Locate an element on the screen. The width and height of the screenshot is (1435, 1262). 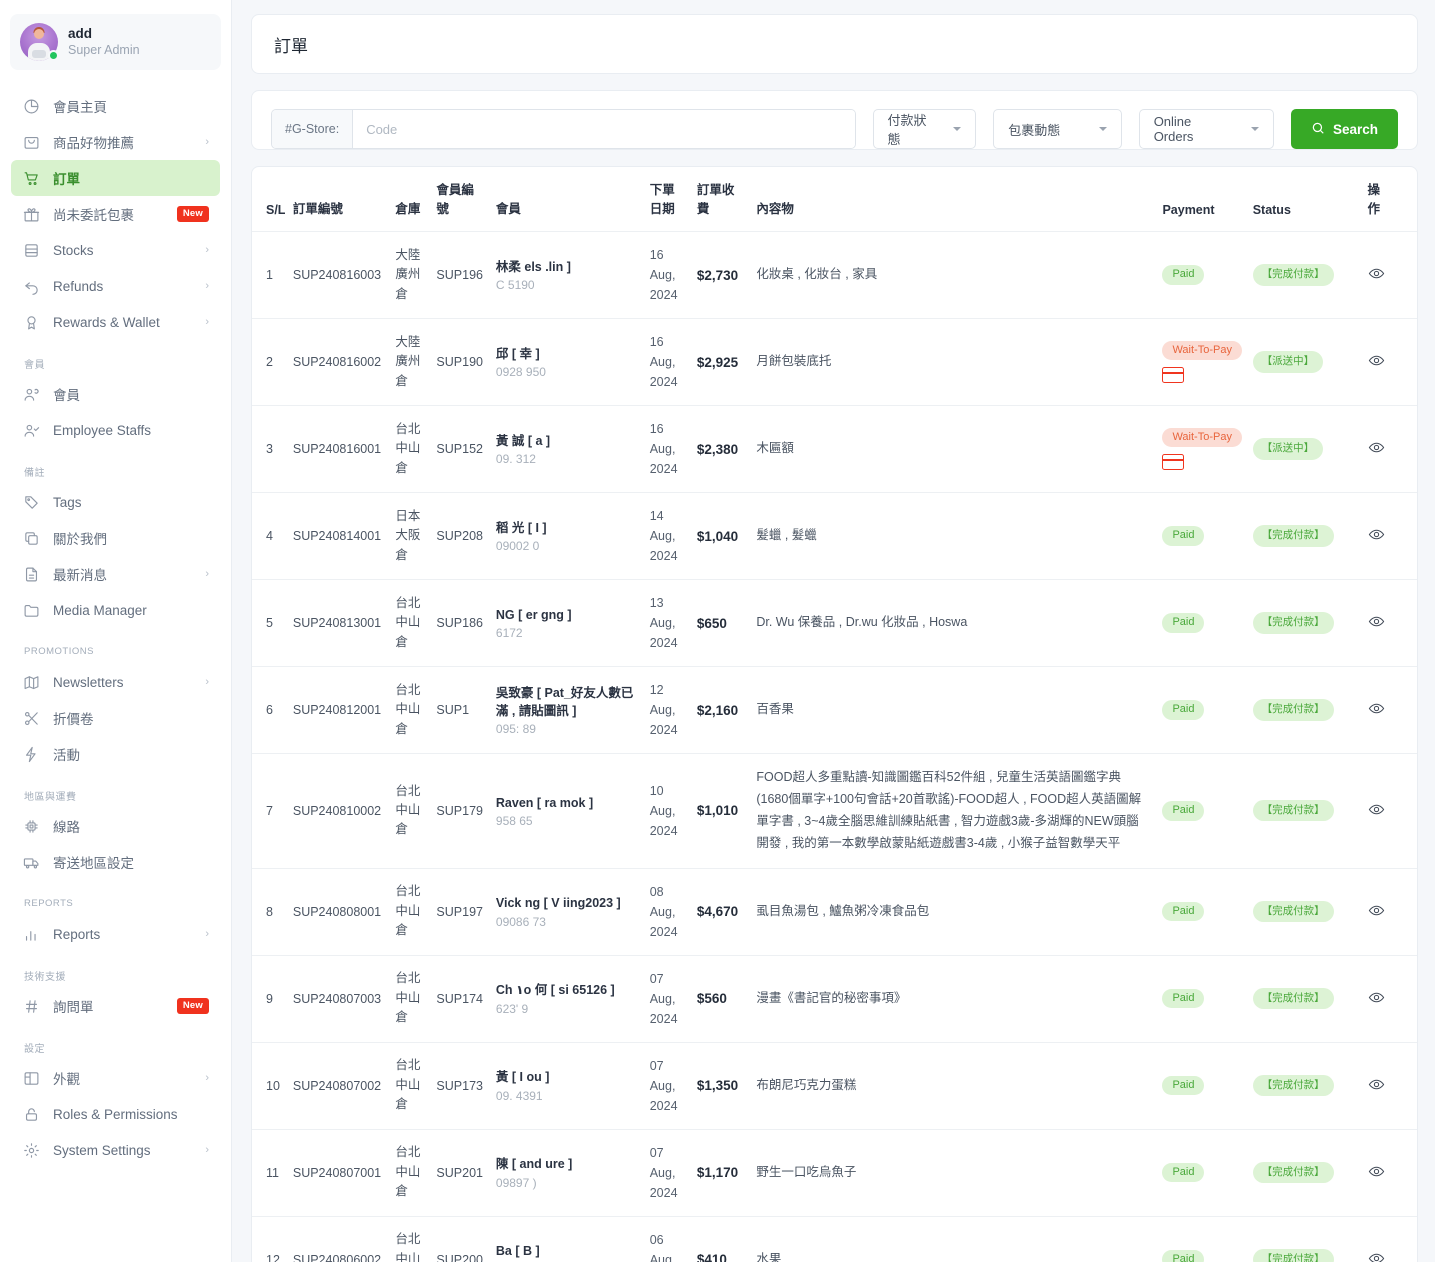
sidebar-item-roles-permissions: Roles & Permissions is located at coordinates (115, 1114).